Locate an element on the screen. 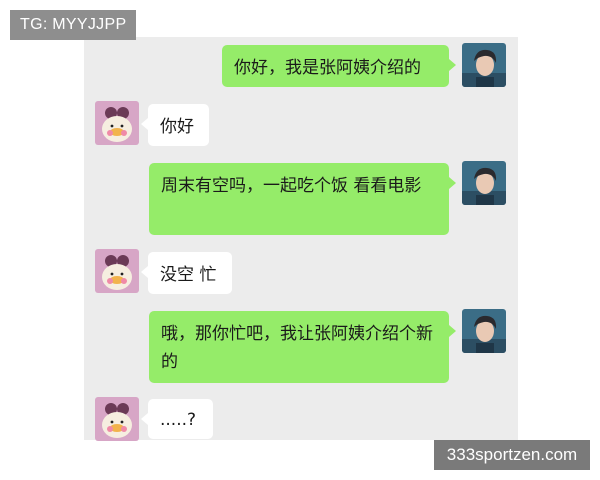 The image size is (600, 480). message-text: 你好 is located at coordinates (177, 127).